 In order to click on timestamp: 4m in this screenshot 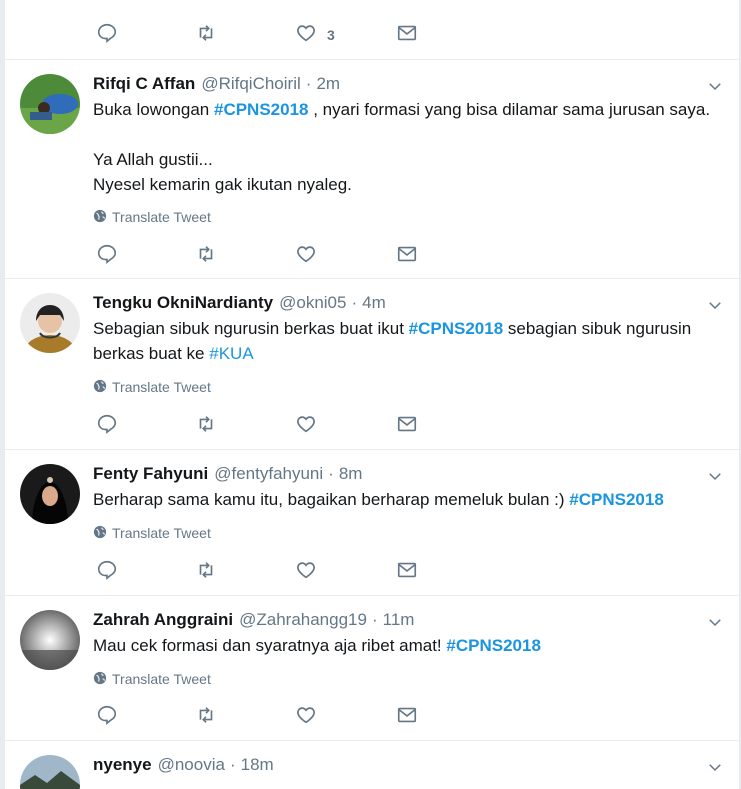, I will do `click(374, 303)`.